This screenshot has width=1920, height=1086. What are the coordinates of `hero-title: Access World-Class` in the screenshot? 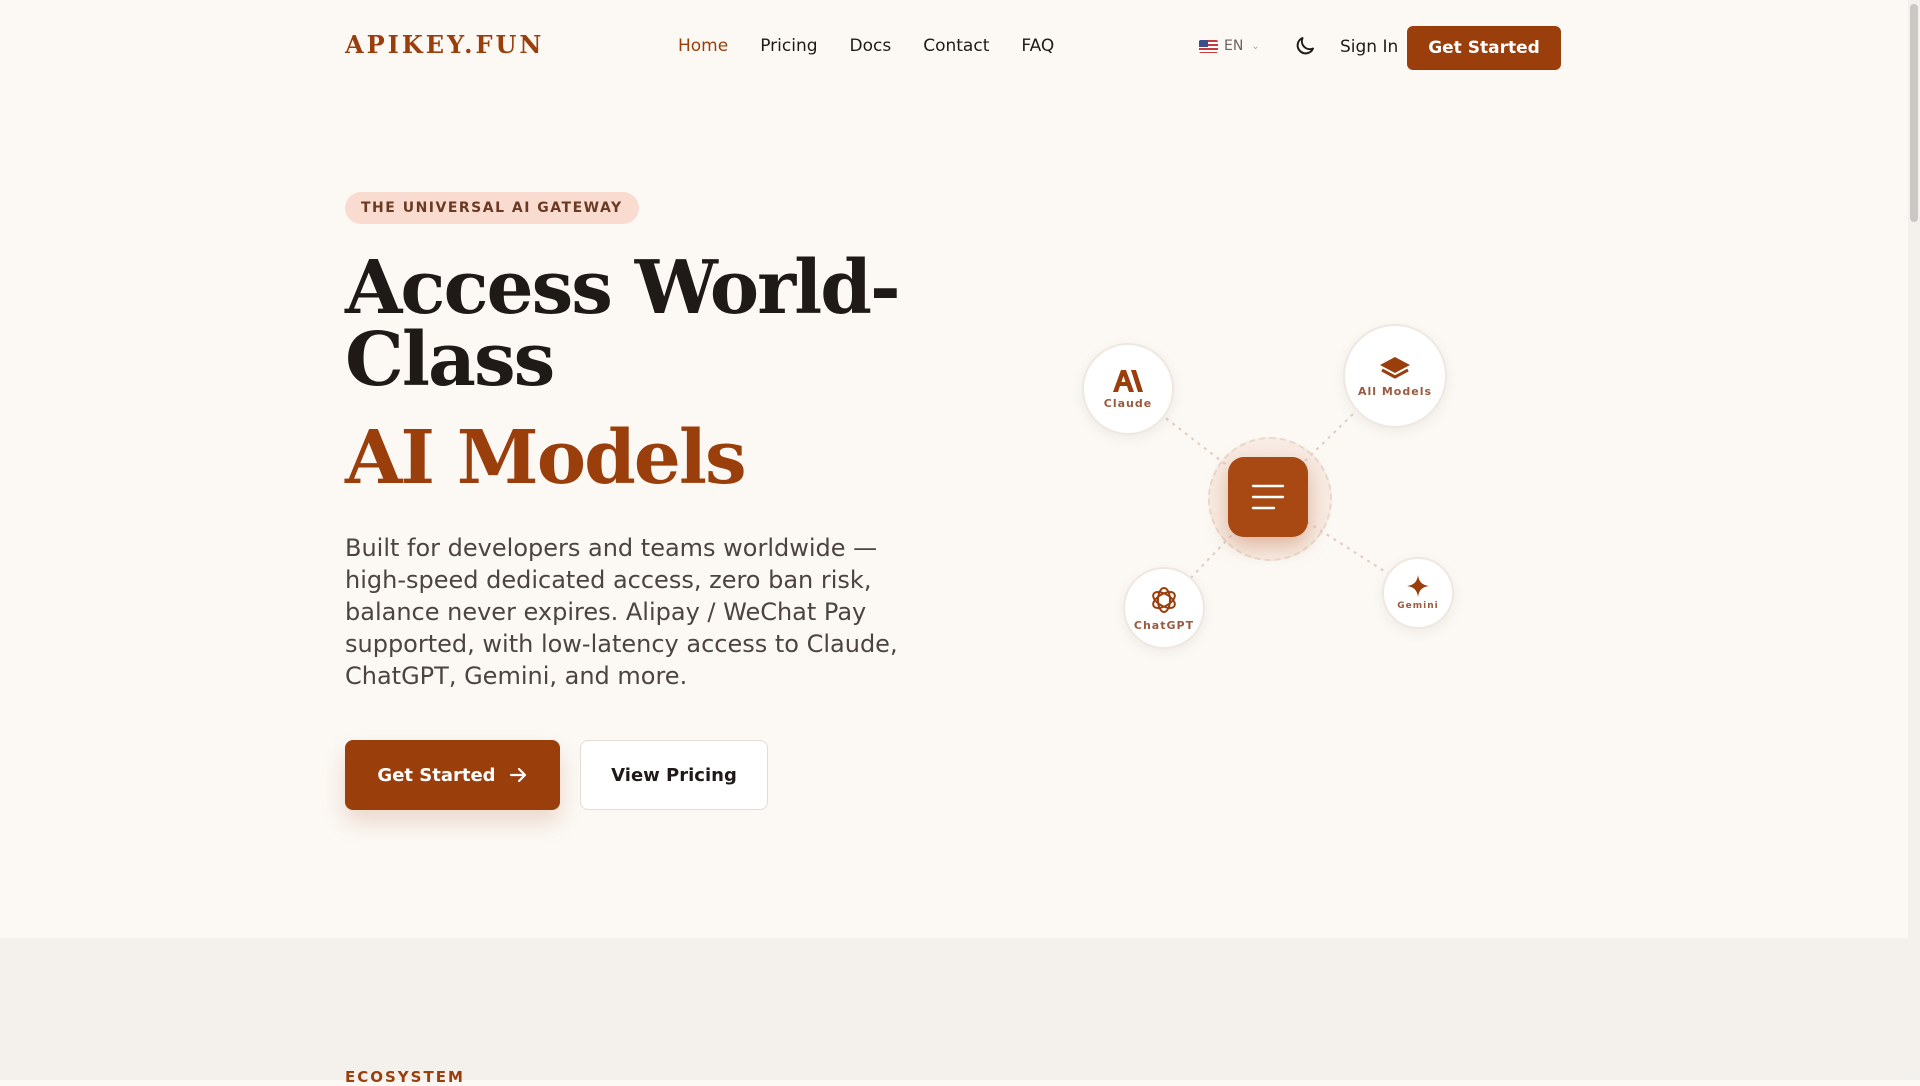 It's located at (623, 324).